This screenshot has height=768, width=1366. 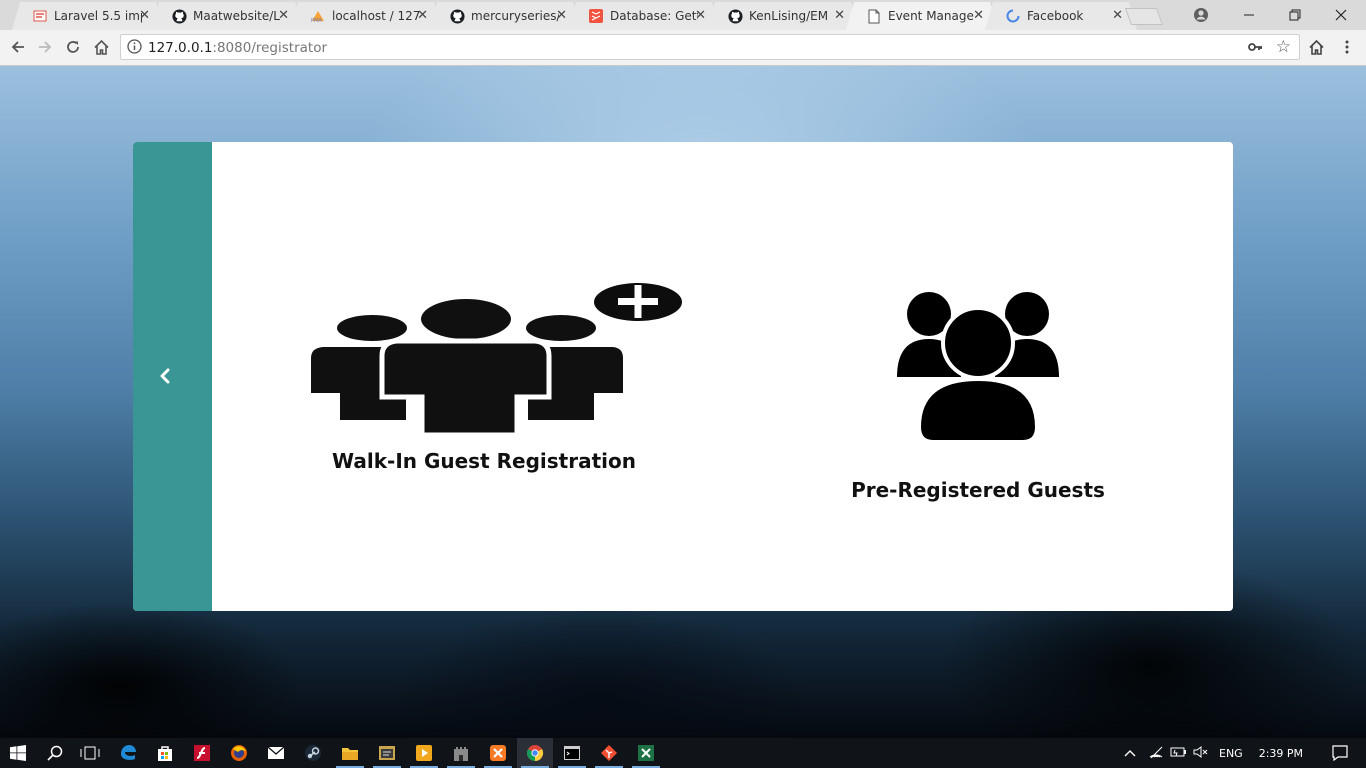 I want to click on windows-icon, so click(x=18, y=753).